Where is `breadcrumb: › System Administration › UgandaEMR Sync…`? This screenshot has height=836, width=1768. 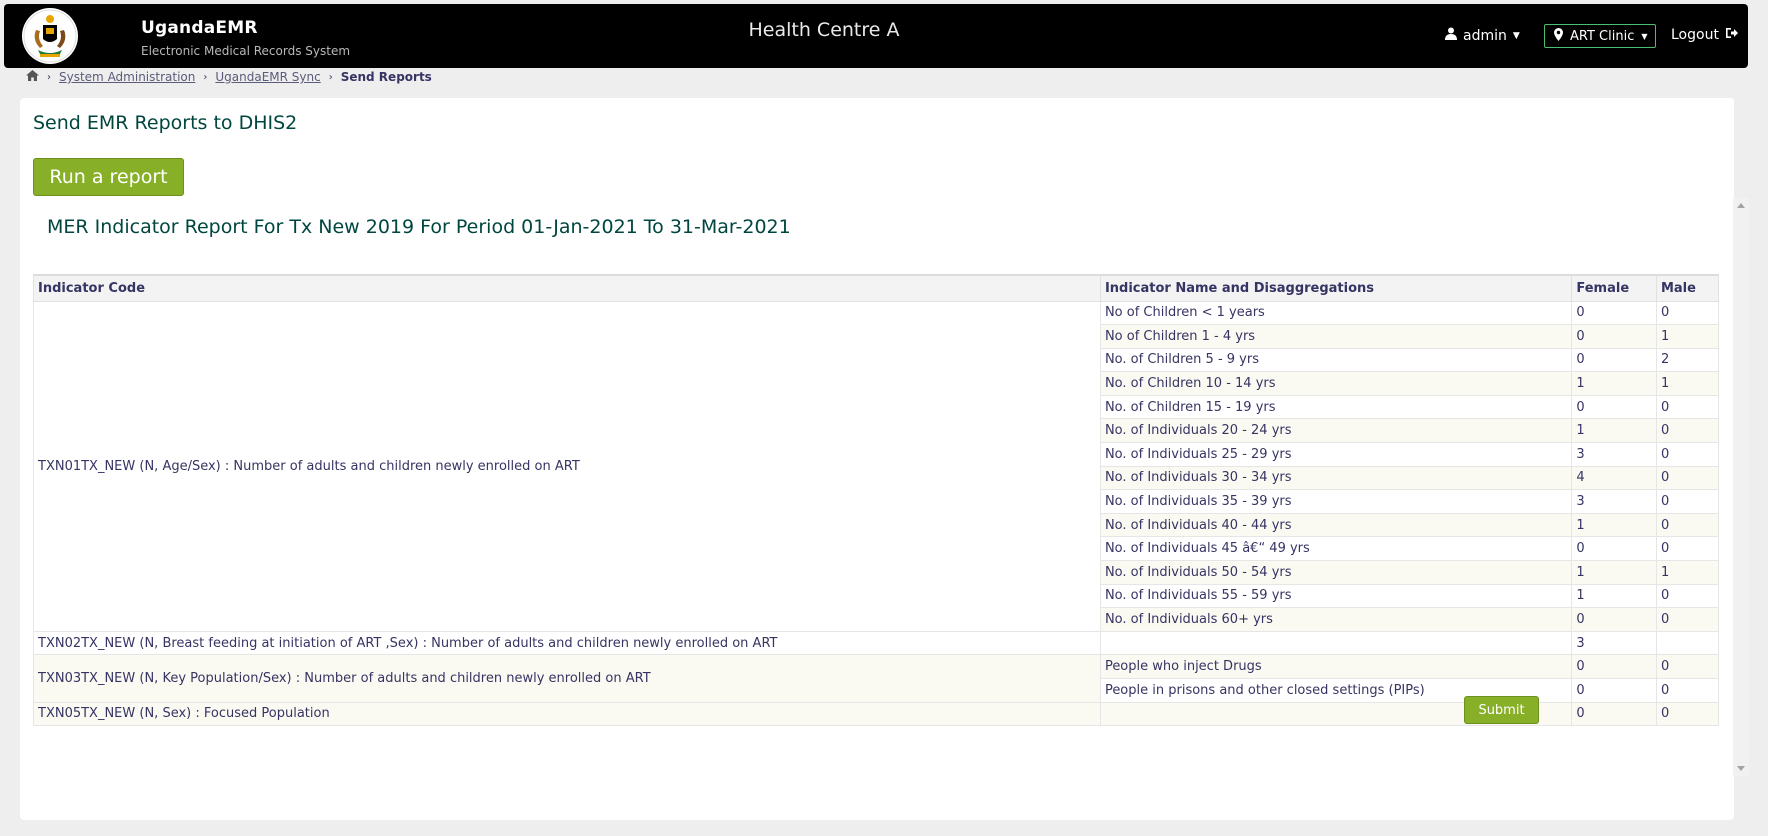
breadcrumb: › System Administration › UgandaEMR Sync… is located at coordinates (229, 77).